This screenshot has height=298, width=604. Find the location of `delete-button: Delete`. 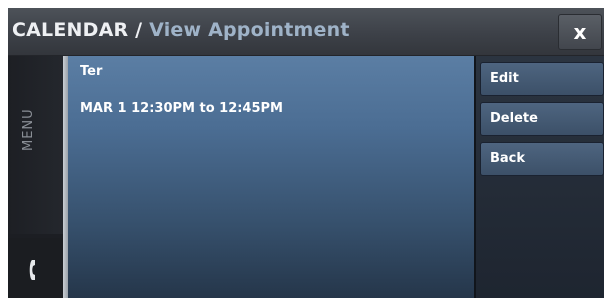

delete-button: Delete is located at coordinates (542, 119).